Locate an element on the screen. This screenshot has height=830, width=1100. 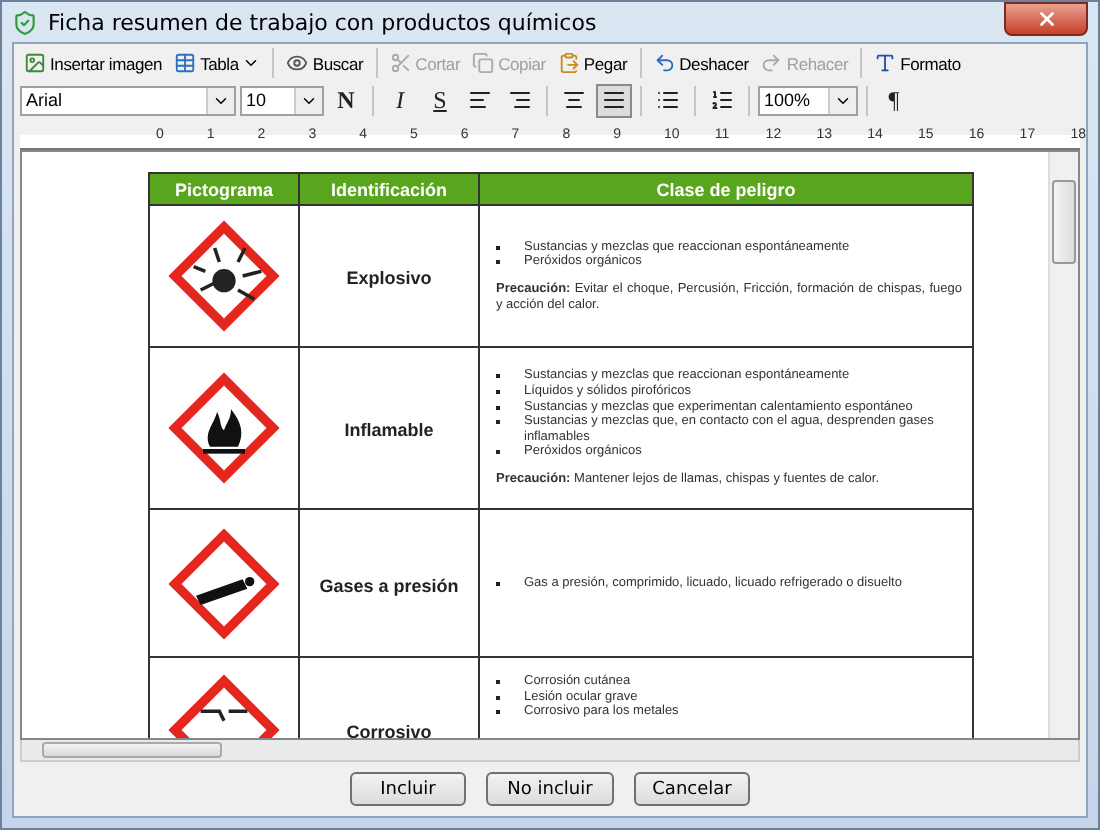
window-title: Ficha resumen de trabajo con productos químicos is located at coordinates (323, 22).